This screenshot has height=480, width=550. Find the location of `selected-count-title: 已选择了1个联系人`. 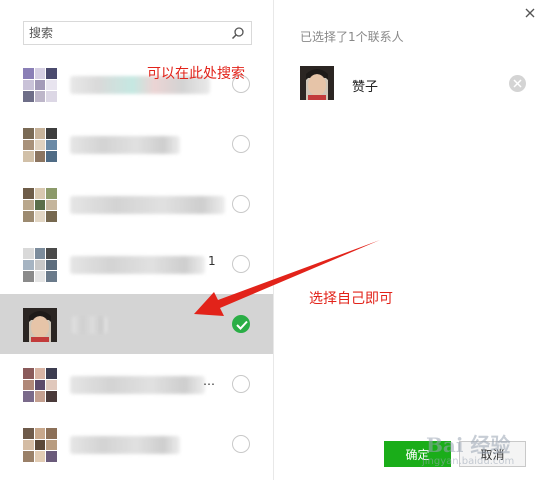

selected-count-title: 已选择了1个联系人 is located at coordinates (352, 37).